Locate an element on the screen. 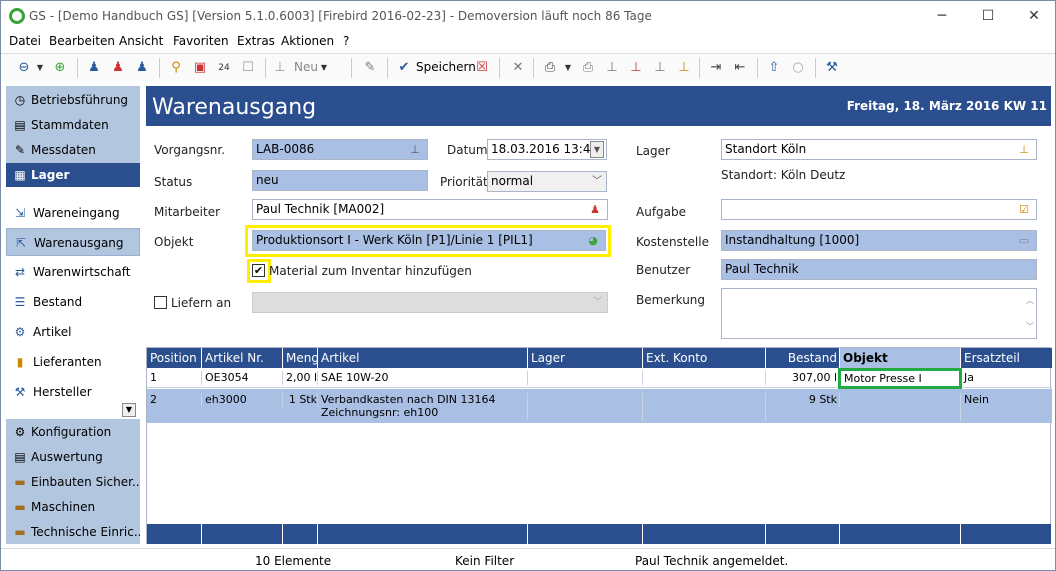 This screenshot has width=1056, height=571. forward-icon: ⊕ is located at coordinates (60, 68).